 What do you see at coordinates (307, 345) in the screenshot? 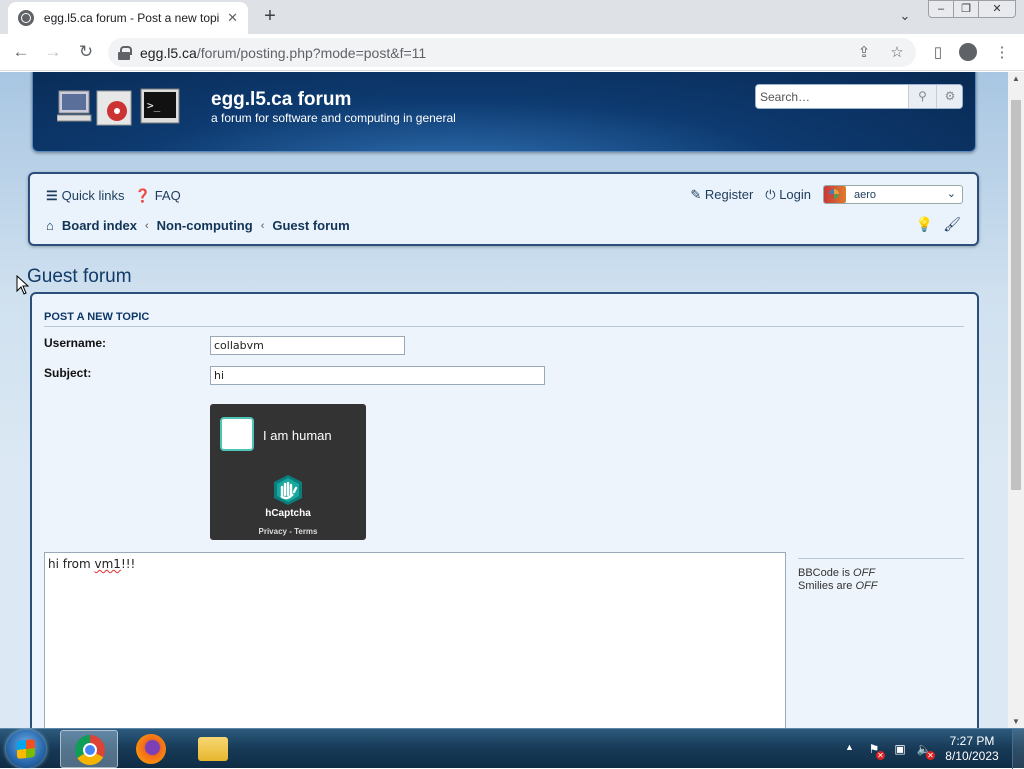
I see `username-field: collabvm` at bounding box center [307, 345].